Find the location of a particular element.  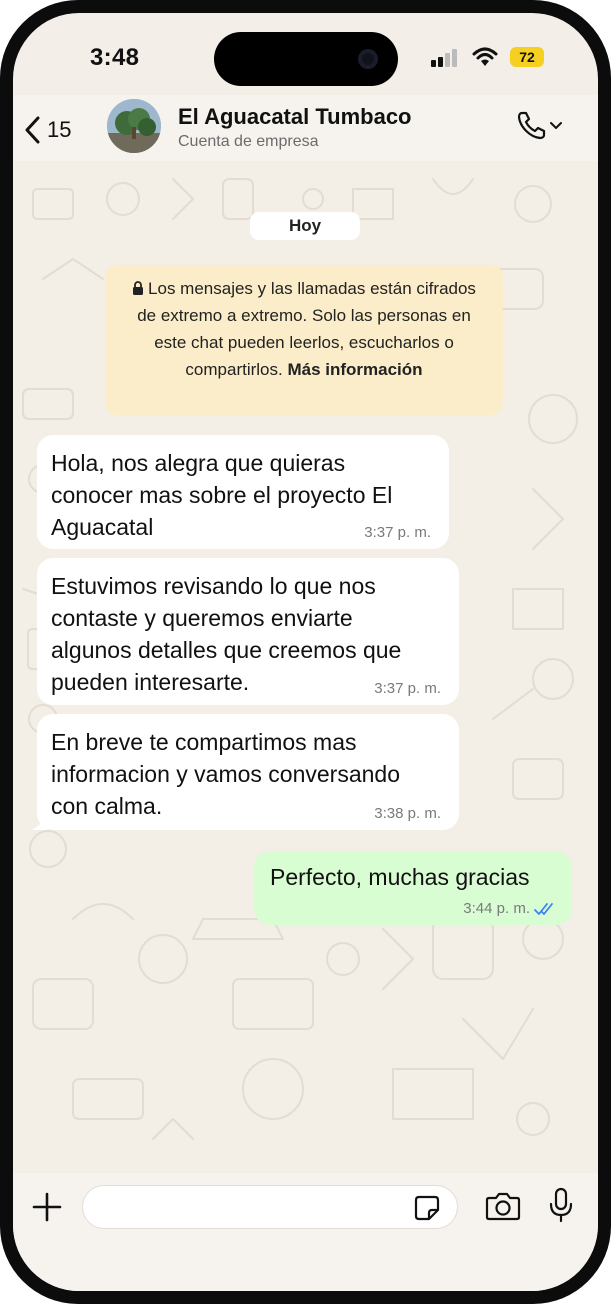

date-separator: Hoy is located at coordinates (305, 226).